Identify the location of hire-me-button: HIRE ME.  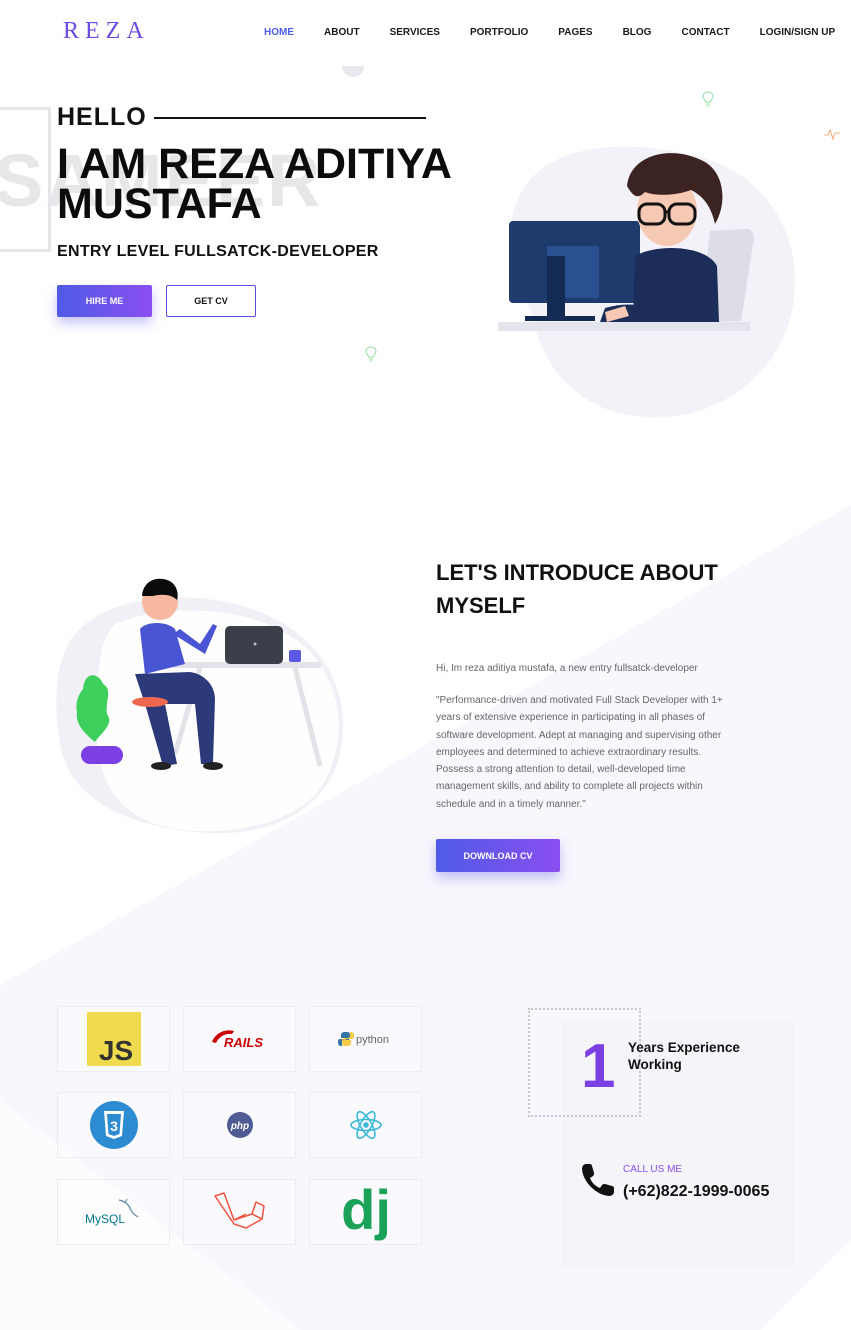
(104, 301).